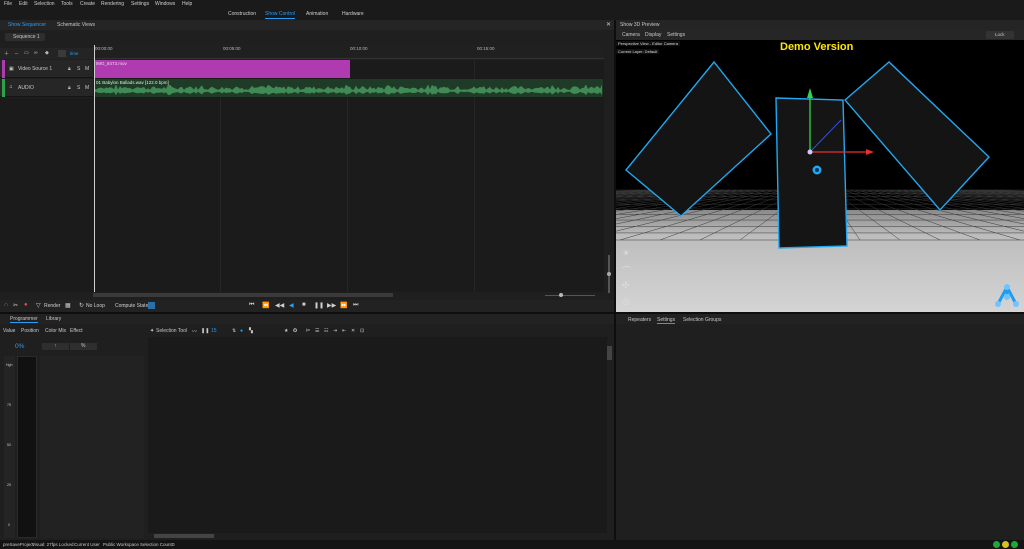  What do you see at coordinates (24, 319) in the screenshot?
I see `tab-programmer: Programmer` at bounding box center [24, 319].